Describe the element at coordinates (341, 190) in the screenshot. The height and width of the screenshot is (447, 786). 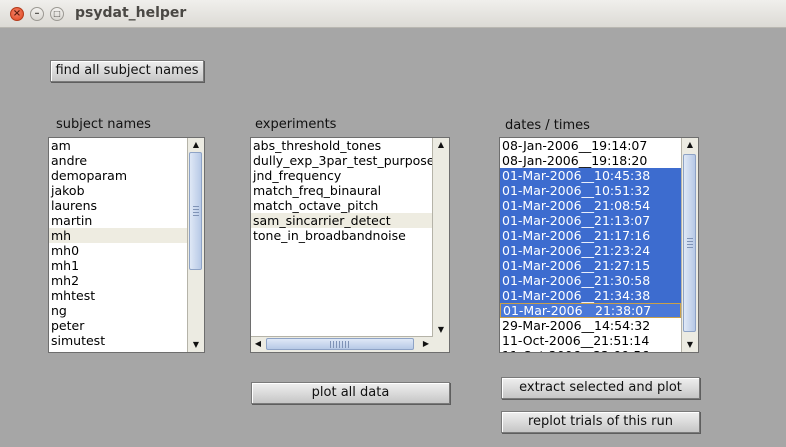
I see `experiment-list-item: match_freq_binaural` at that location.